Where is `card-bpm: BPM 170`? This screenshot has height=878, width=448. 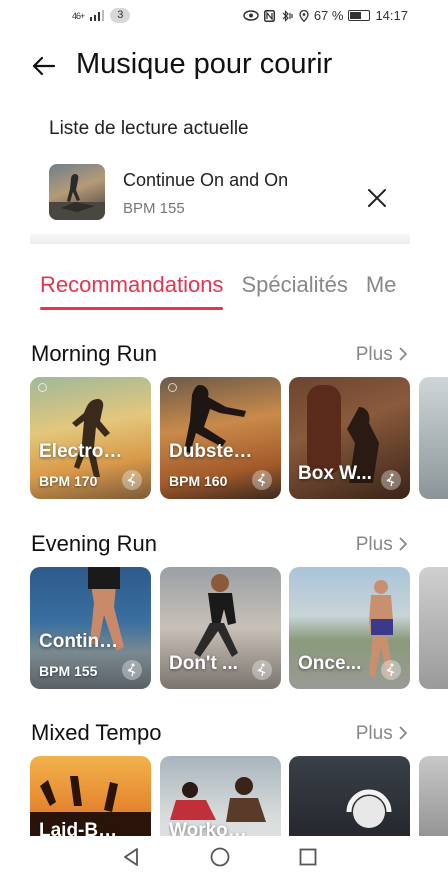
card-bpm: BPM 170 is located at coordinates (68, 481).